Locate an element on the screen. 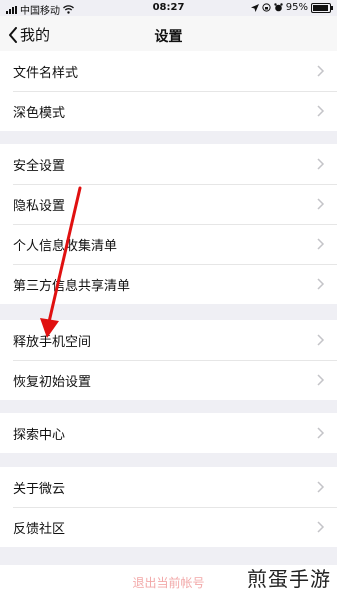  settings-item-explore-center: 探索中心 is located at coordinates (168, 433).